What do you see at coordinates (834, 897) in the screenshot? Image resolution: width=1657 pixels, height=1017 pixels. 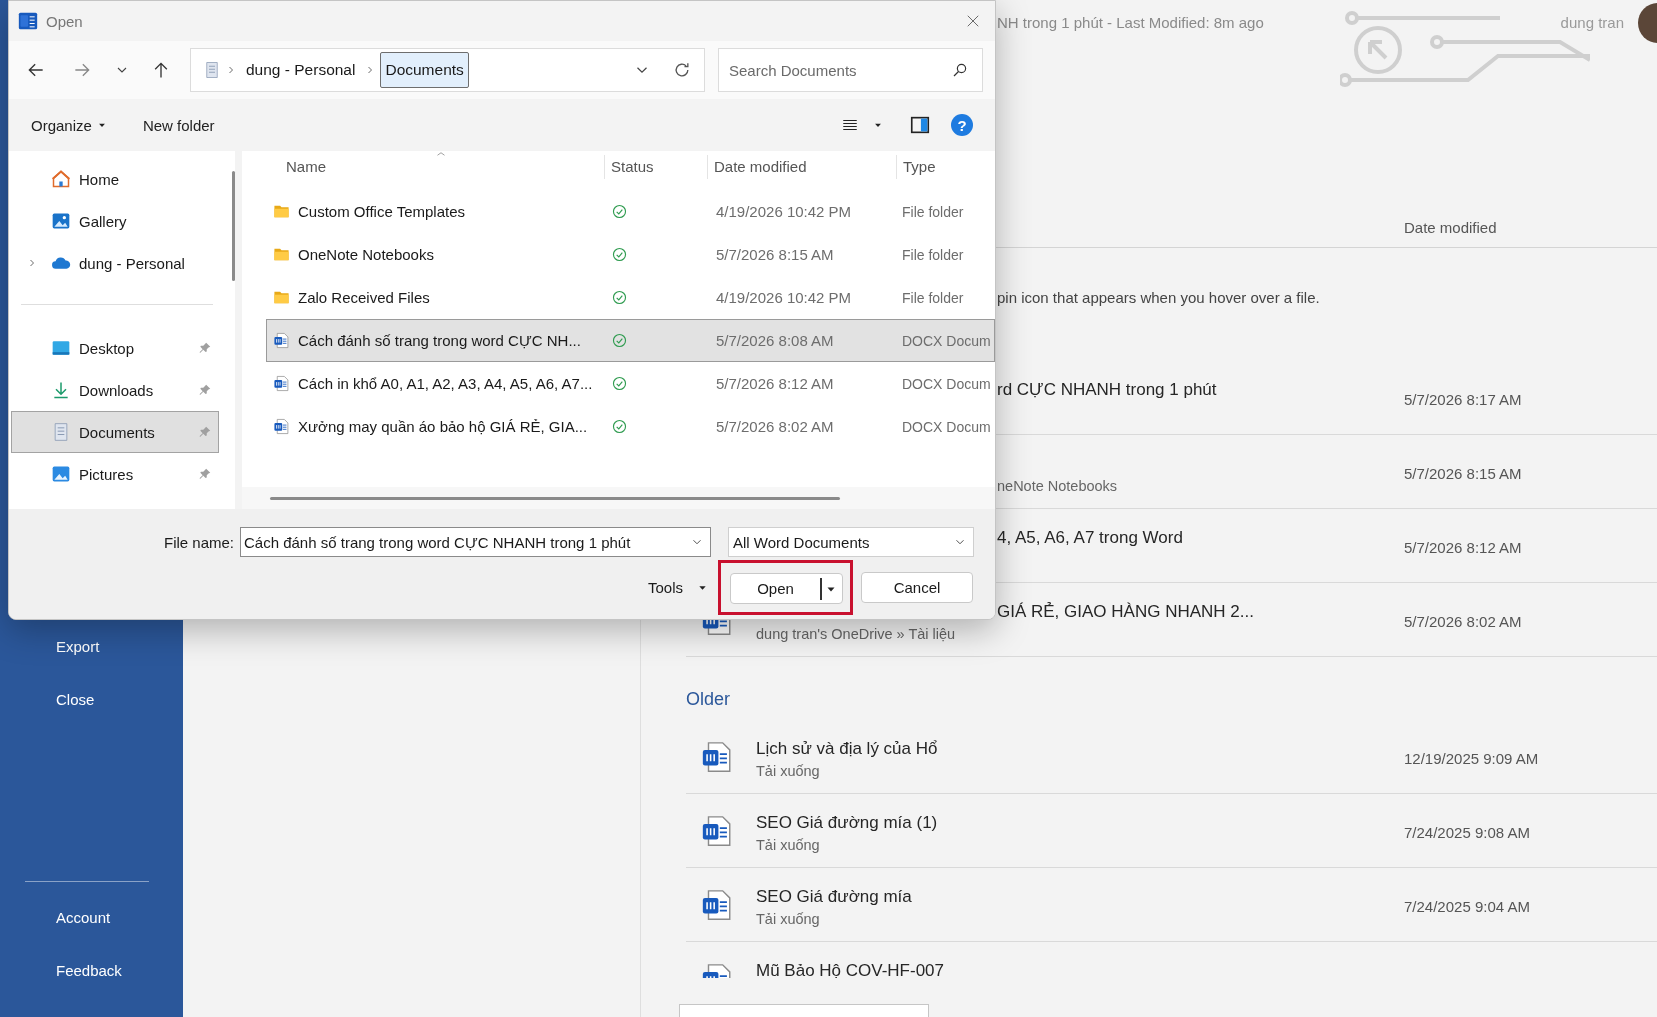 I see `file-title: SEO Giá đường mía` at bounding box center [834, 897].